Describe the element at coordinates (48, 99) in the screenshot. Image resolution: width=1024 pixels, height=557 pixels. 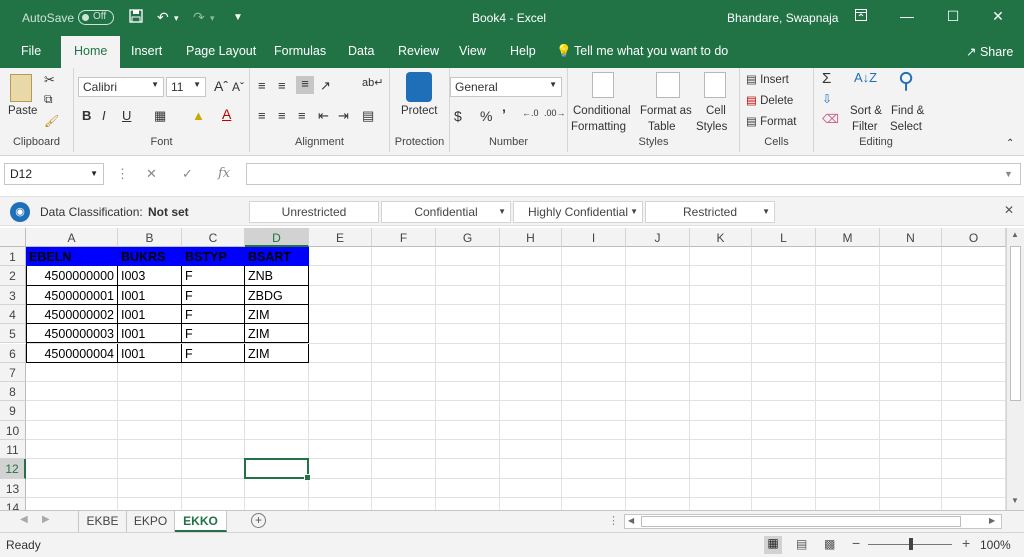
I see `copy-icon: ⧉` at that location.